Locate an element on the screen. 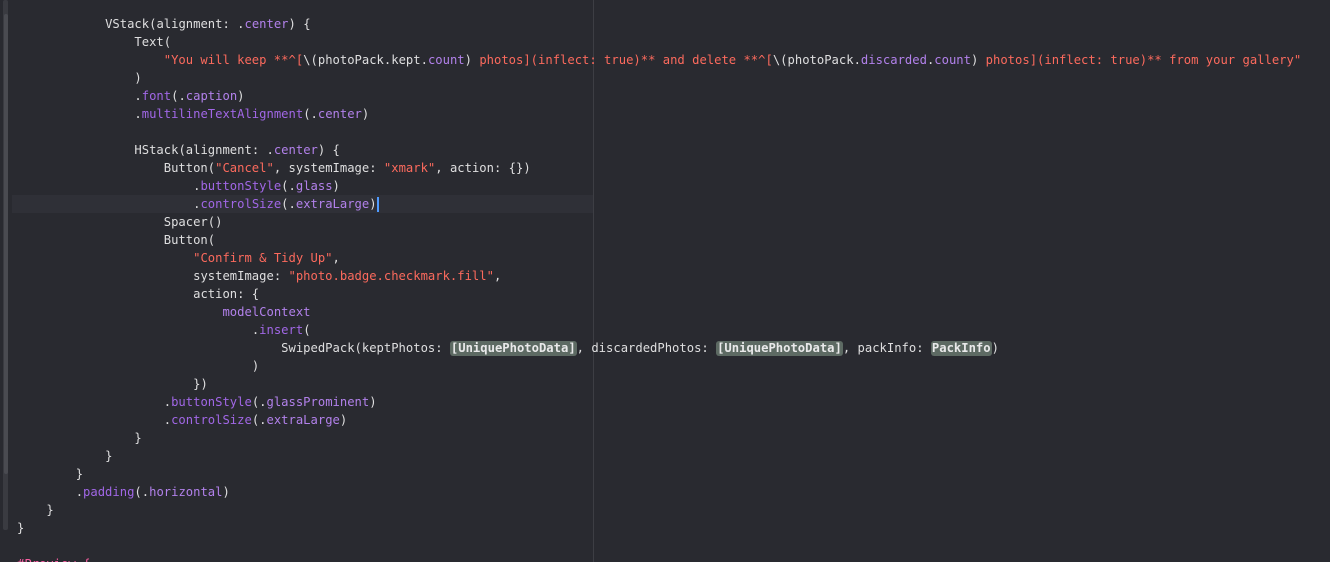  code-token: center is located at coordinates (339, 114).